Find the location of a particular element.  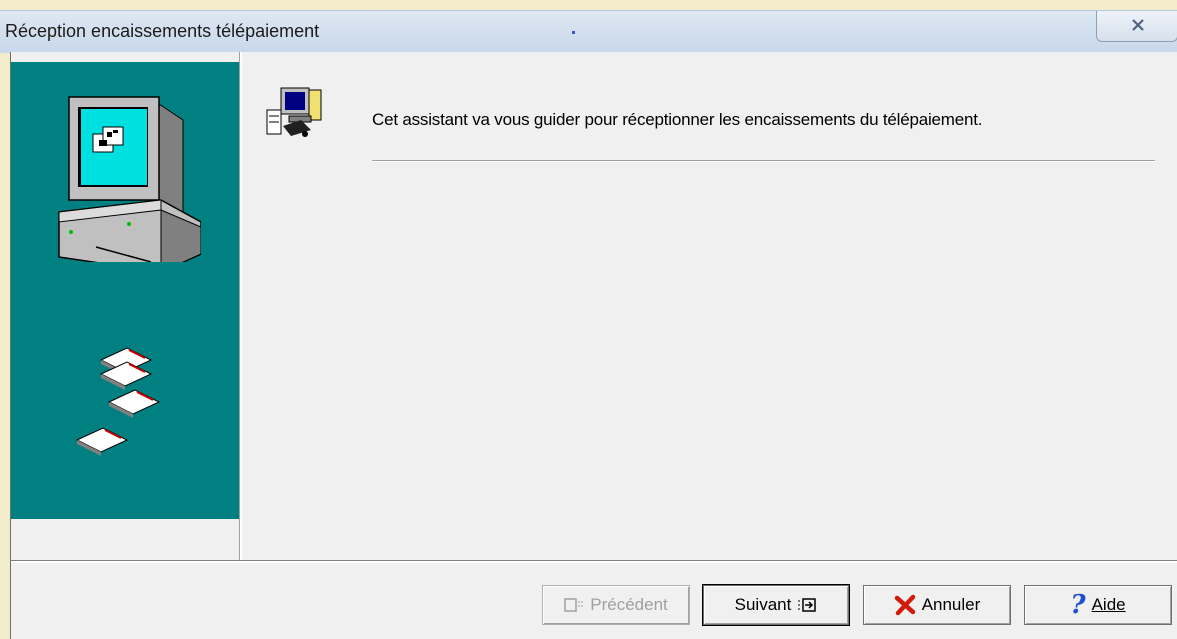

cancel-label: Annuler is located at coordinates (951, 604).